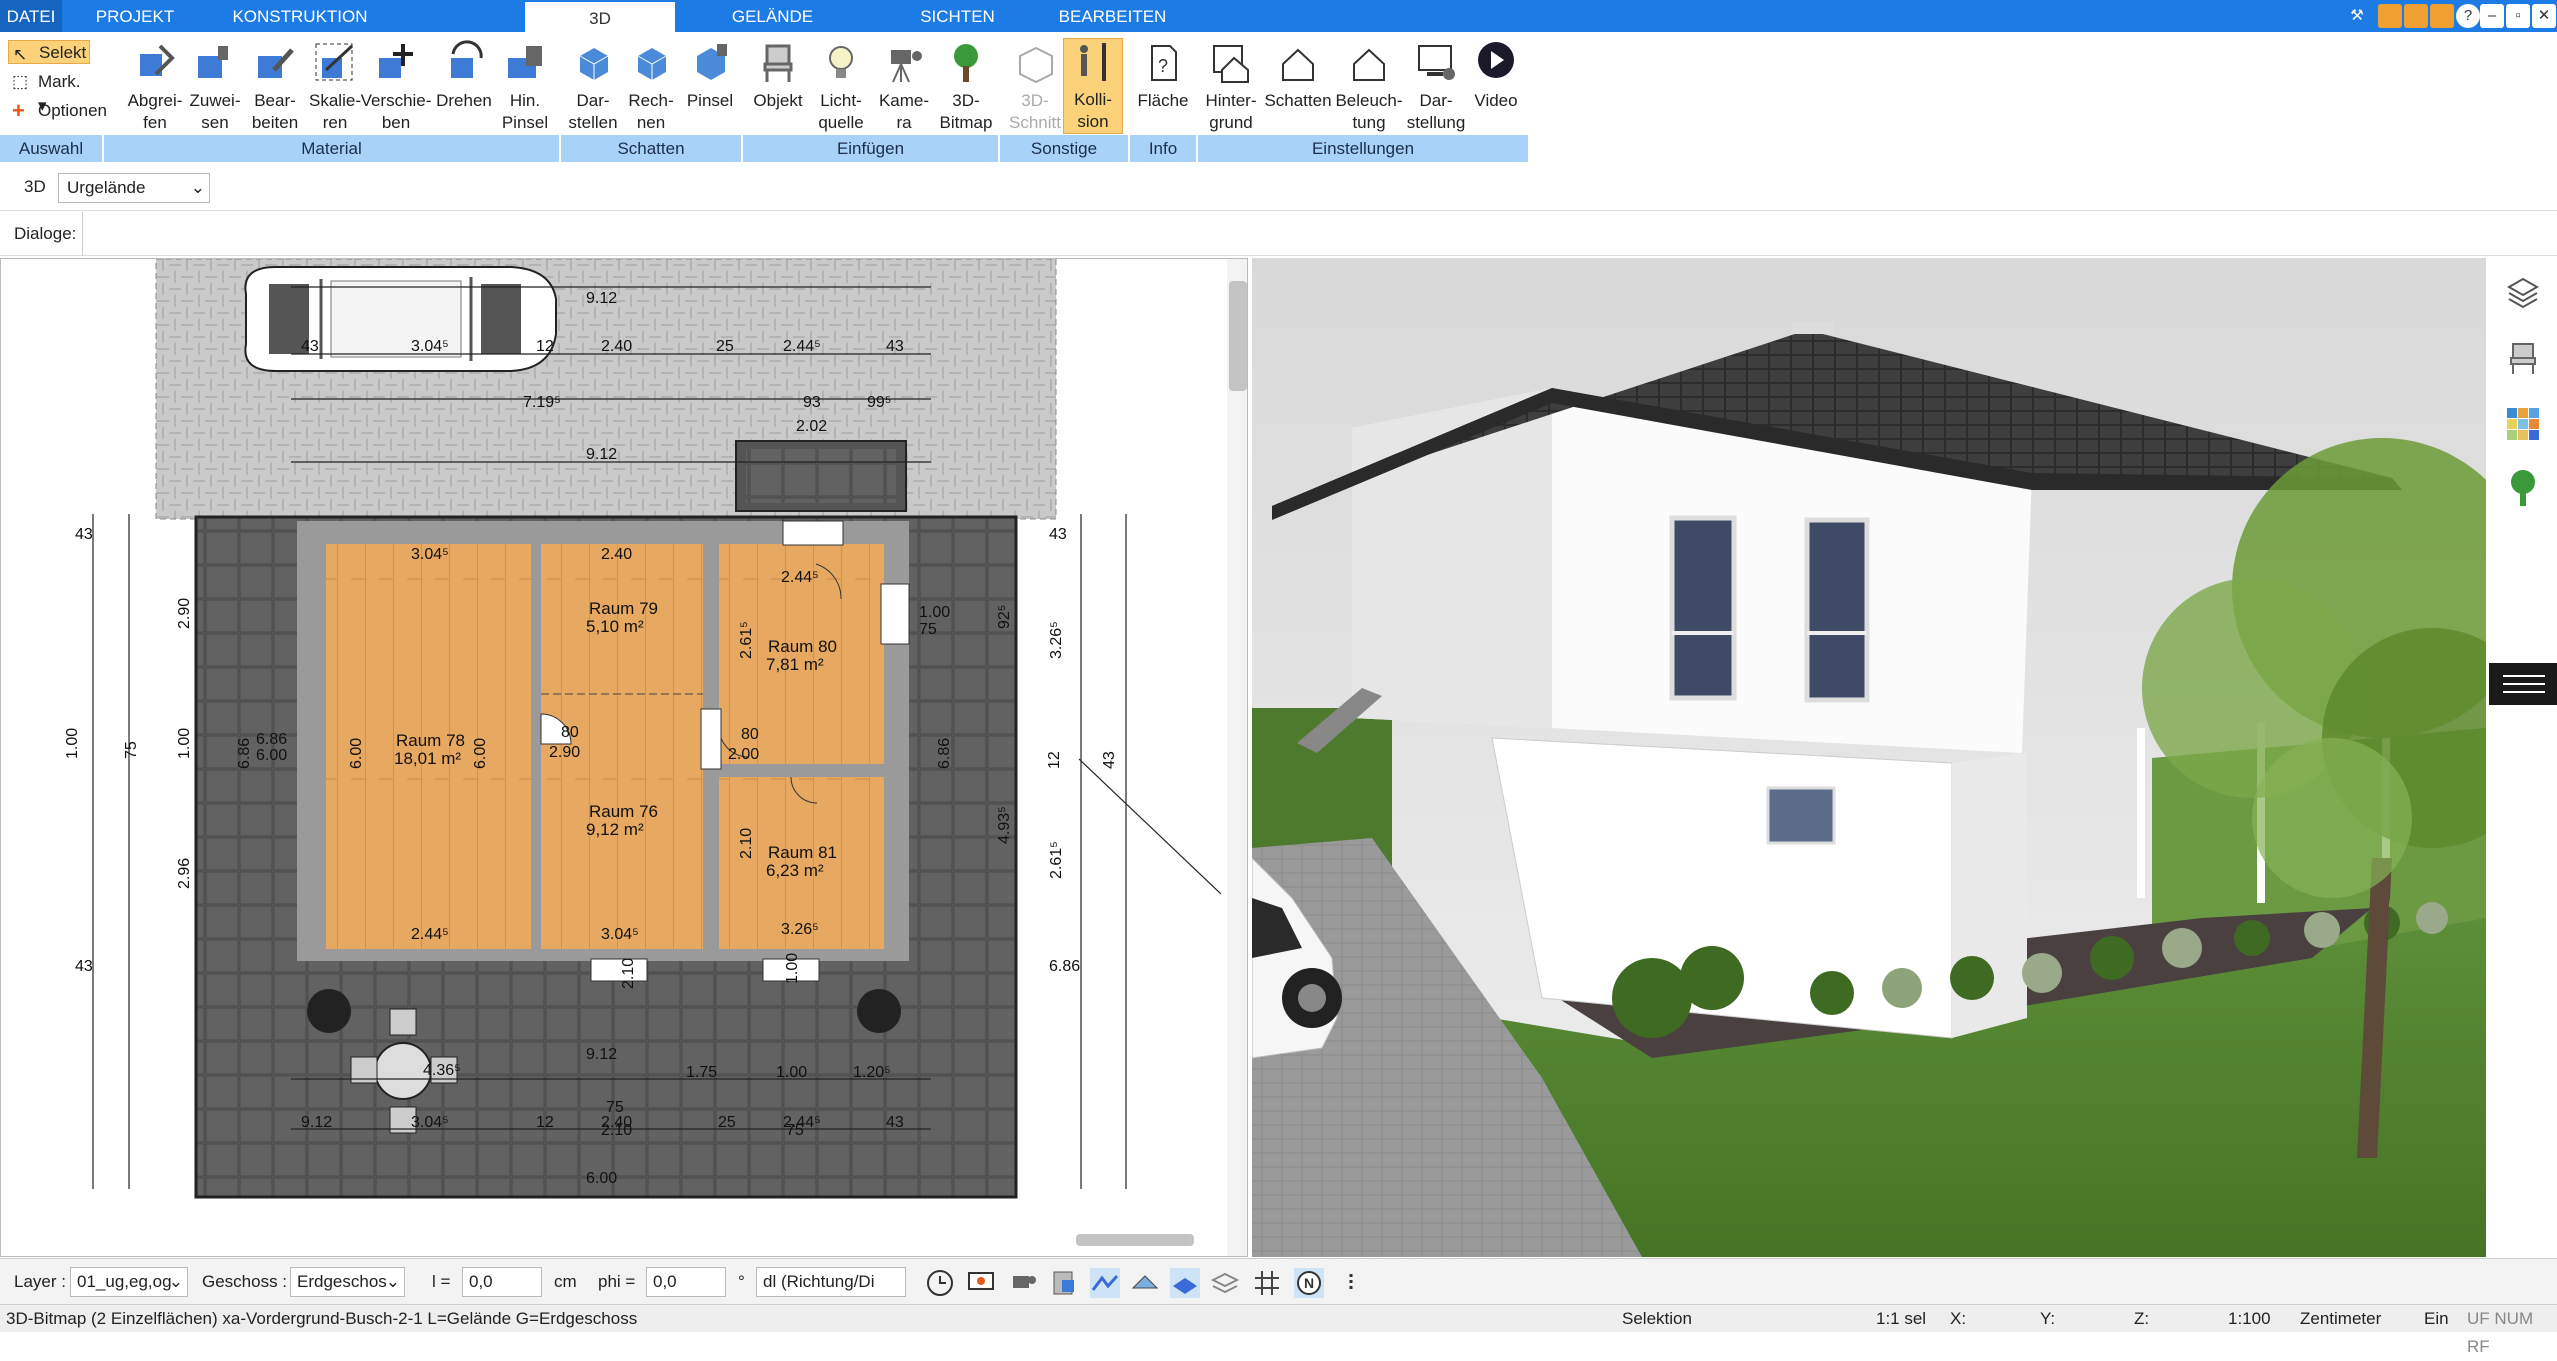 The height and width of the screenshot is (1361, 2557). I want to click on bitmap3d-button: 3D- Bitmap, so click(966, 87).